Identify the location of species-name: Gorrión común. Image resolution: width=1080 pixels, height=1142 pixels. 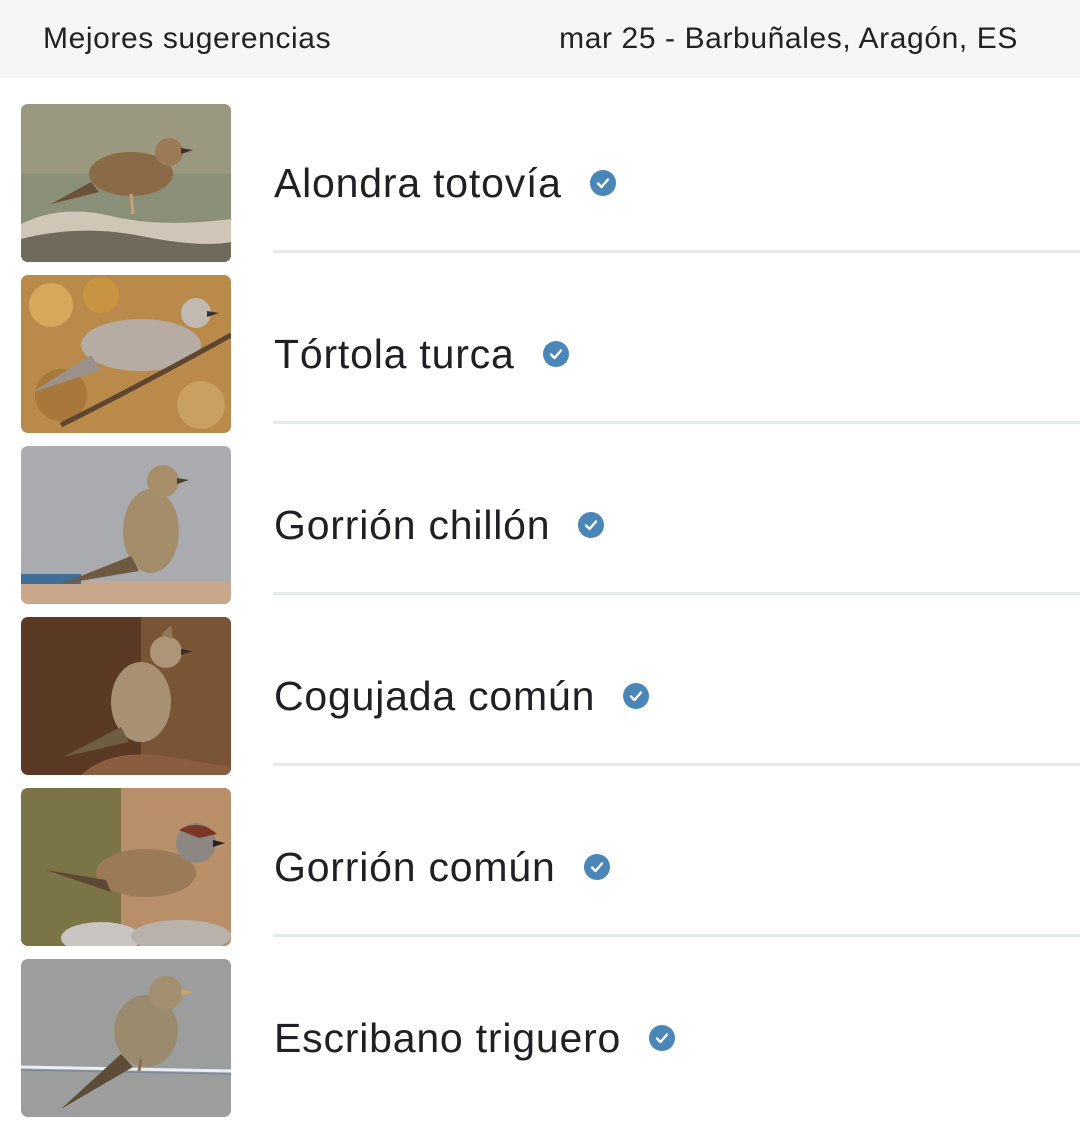
(415, 866).